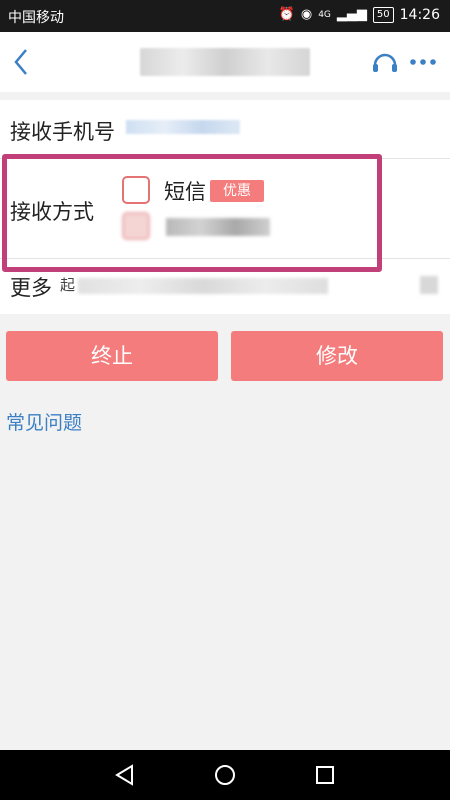 The width and height of the screenshot is (450, 800). What do you see at coordinates (31, 288) in the screenshot?
I see `more-label: 更多` at bounding box center [31, 288].